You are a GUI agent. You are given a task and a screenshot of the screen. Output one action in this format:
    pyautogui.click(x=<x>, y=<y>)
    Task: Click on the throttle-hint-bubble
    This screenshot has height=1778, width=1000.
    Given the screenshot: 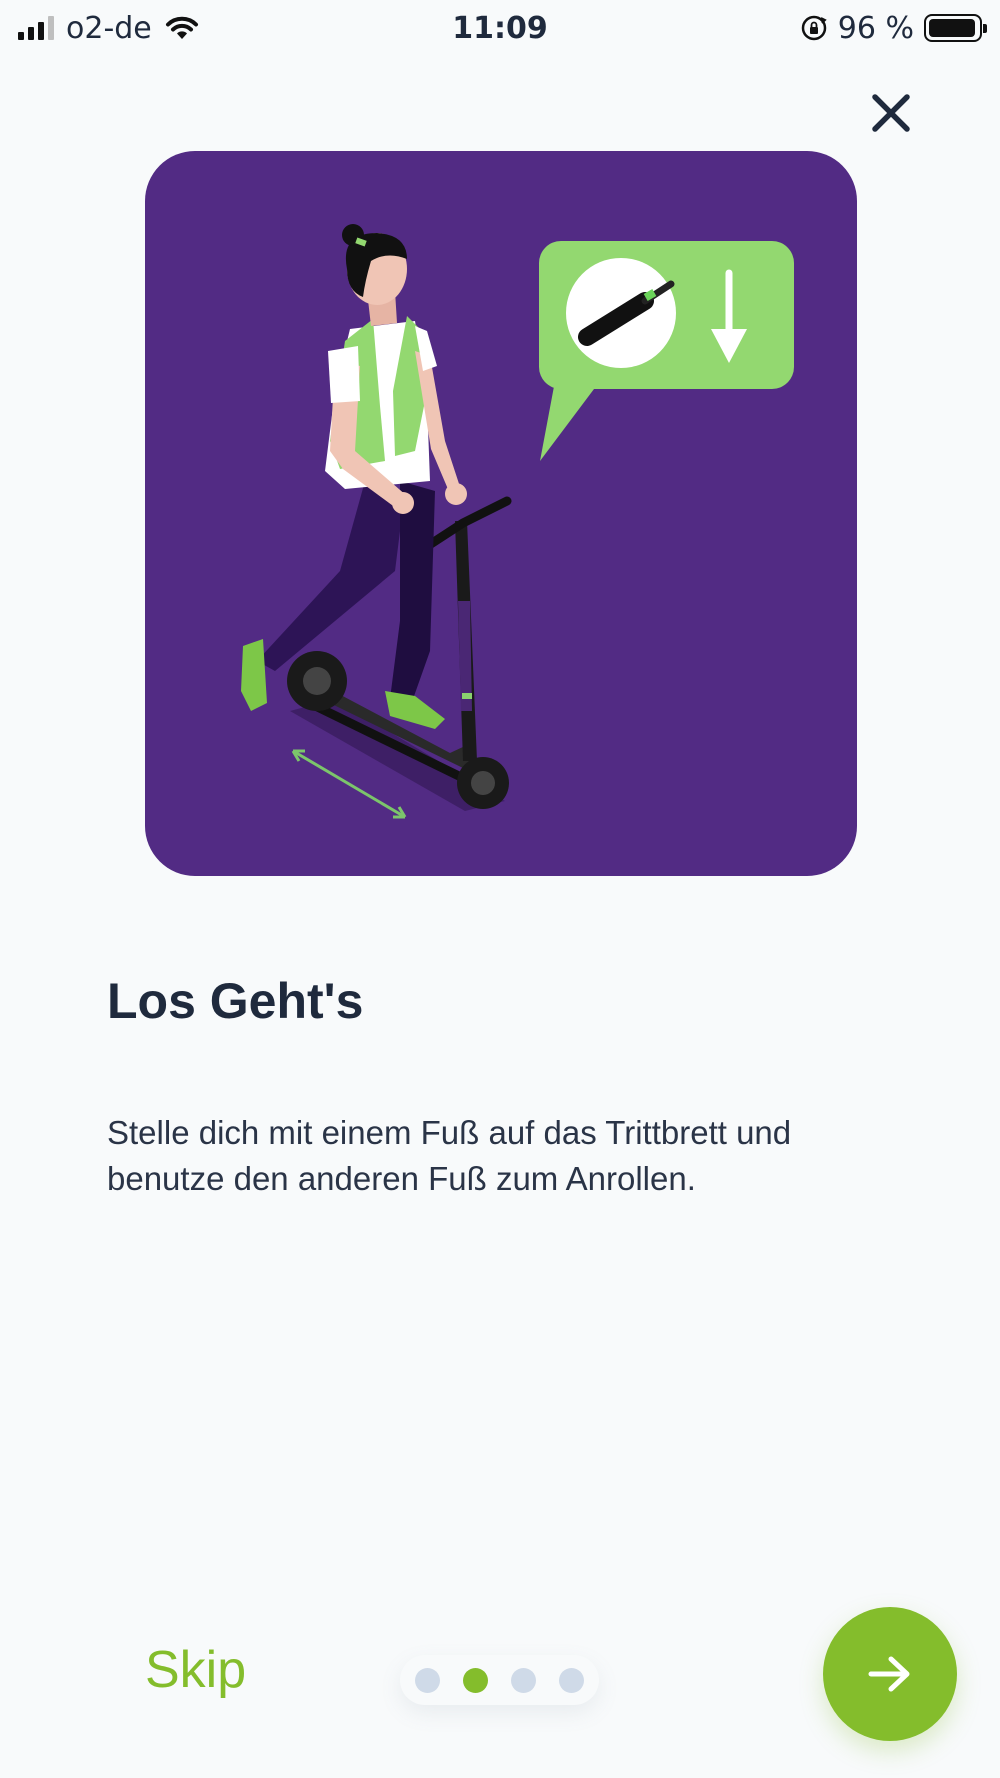 What is the action you would take?
    pyautogui.click(x=666, y=351)
    